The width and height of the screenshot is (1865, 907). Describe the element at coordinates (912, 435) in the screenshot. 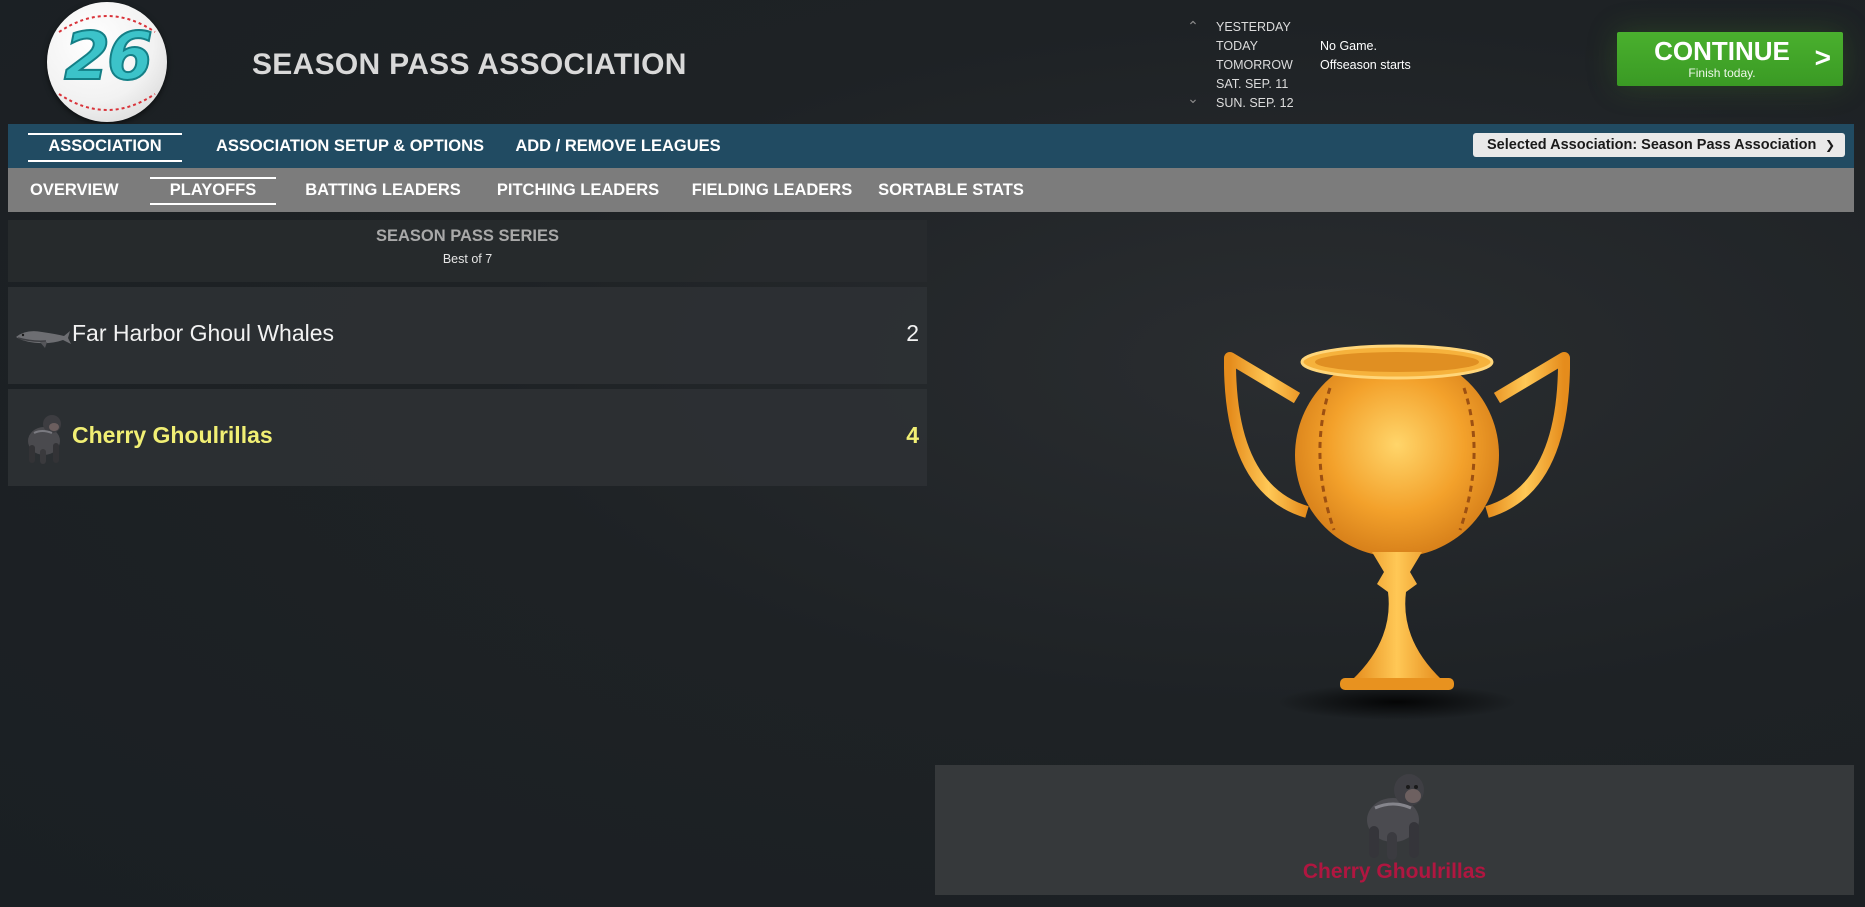

I see `team-wins: 4` at that location.